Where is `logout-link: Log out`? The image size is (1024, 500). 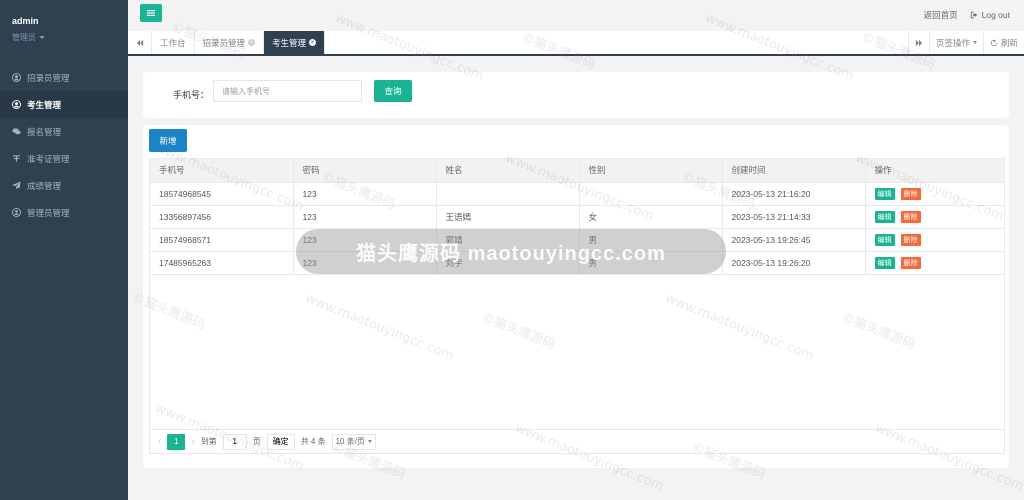
logout-link: Log out is located at coordinates (990, 15).